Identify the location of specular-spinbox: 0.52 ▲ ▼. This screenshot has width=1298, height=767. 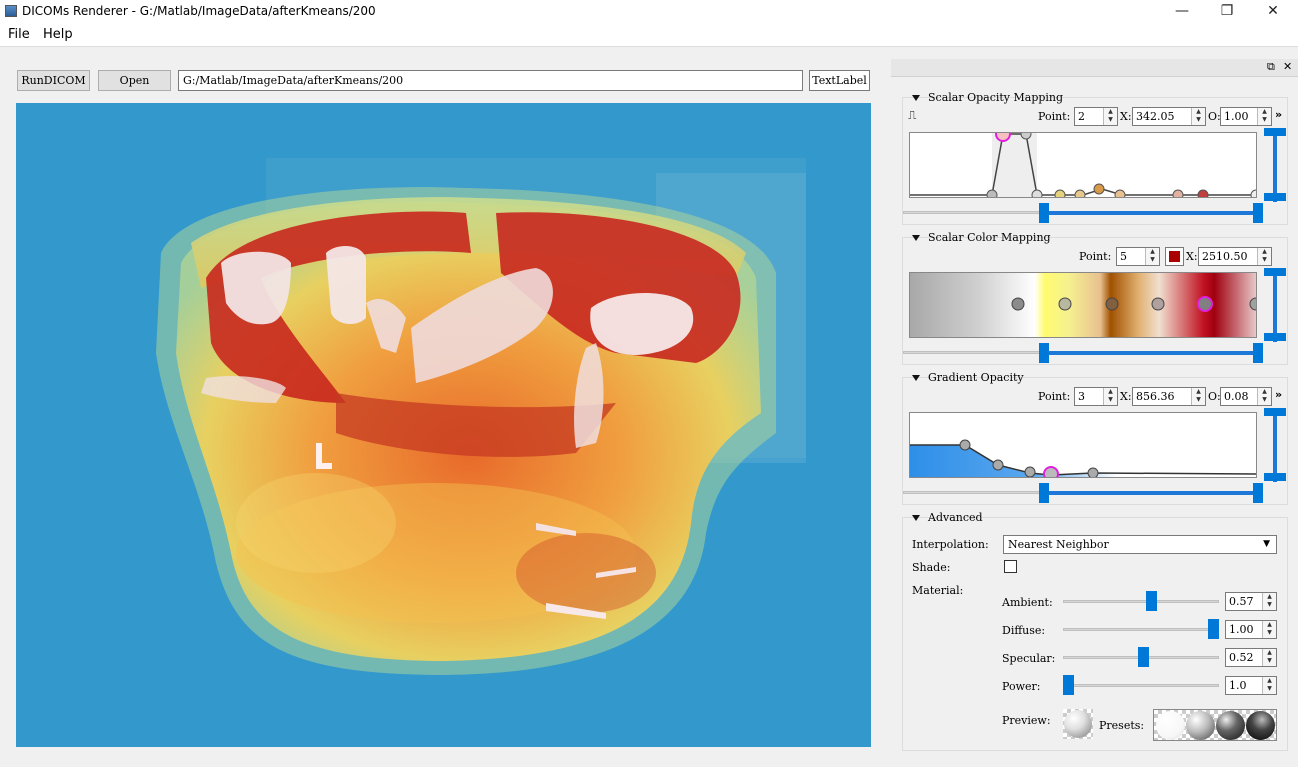
(1251, 657).